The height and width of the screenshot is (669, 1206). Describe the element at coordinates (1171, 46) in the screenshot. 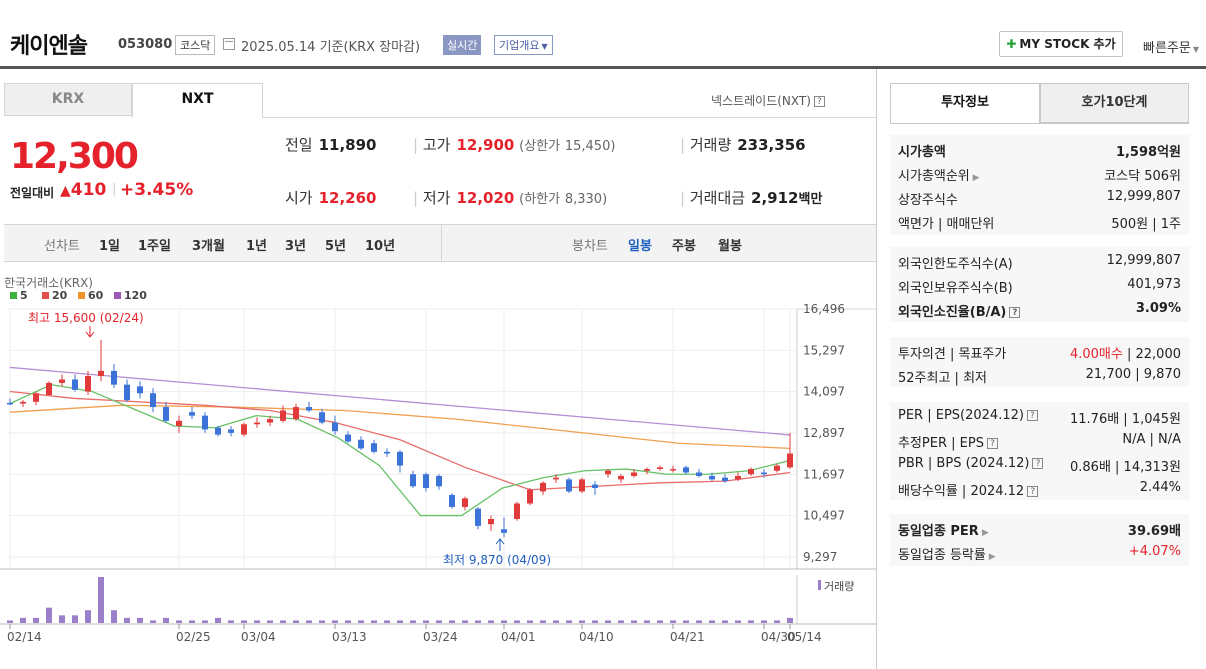

I see `quick-order-button: 빠른주문 ▼` at that location.